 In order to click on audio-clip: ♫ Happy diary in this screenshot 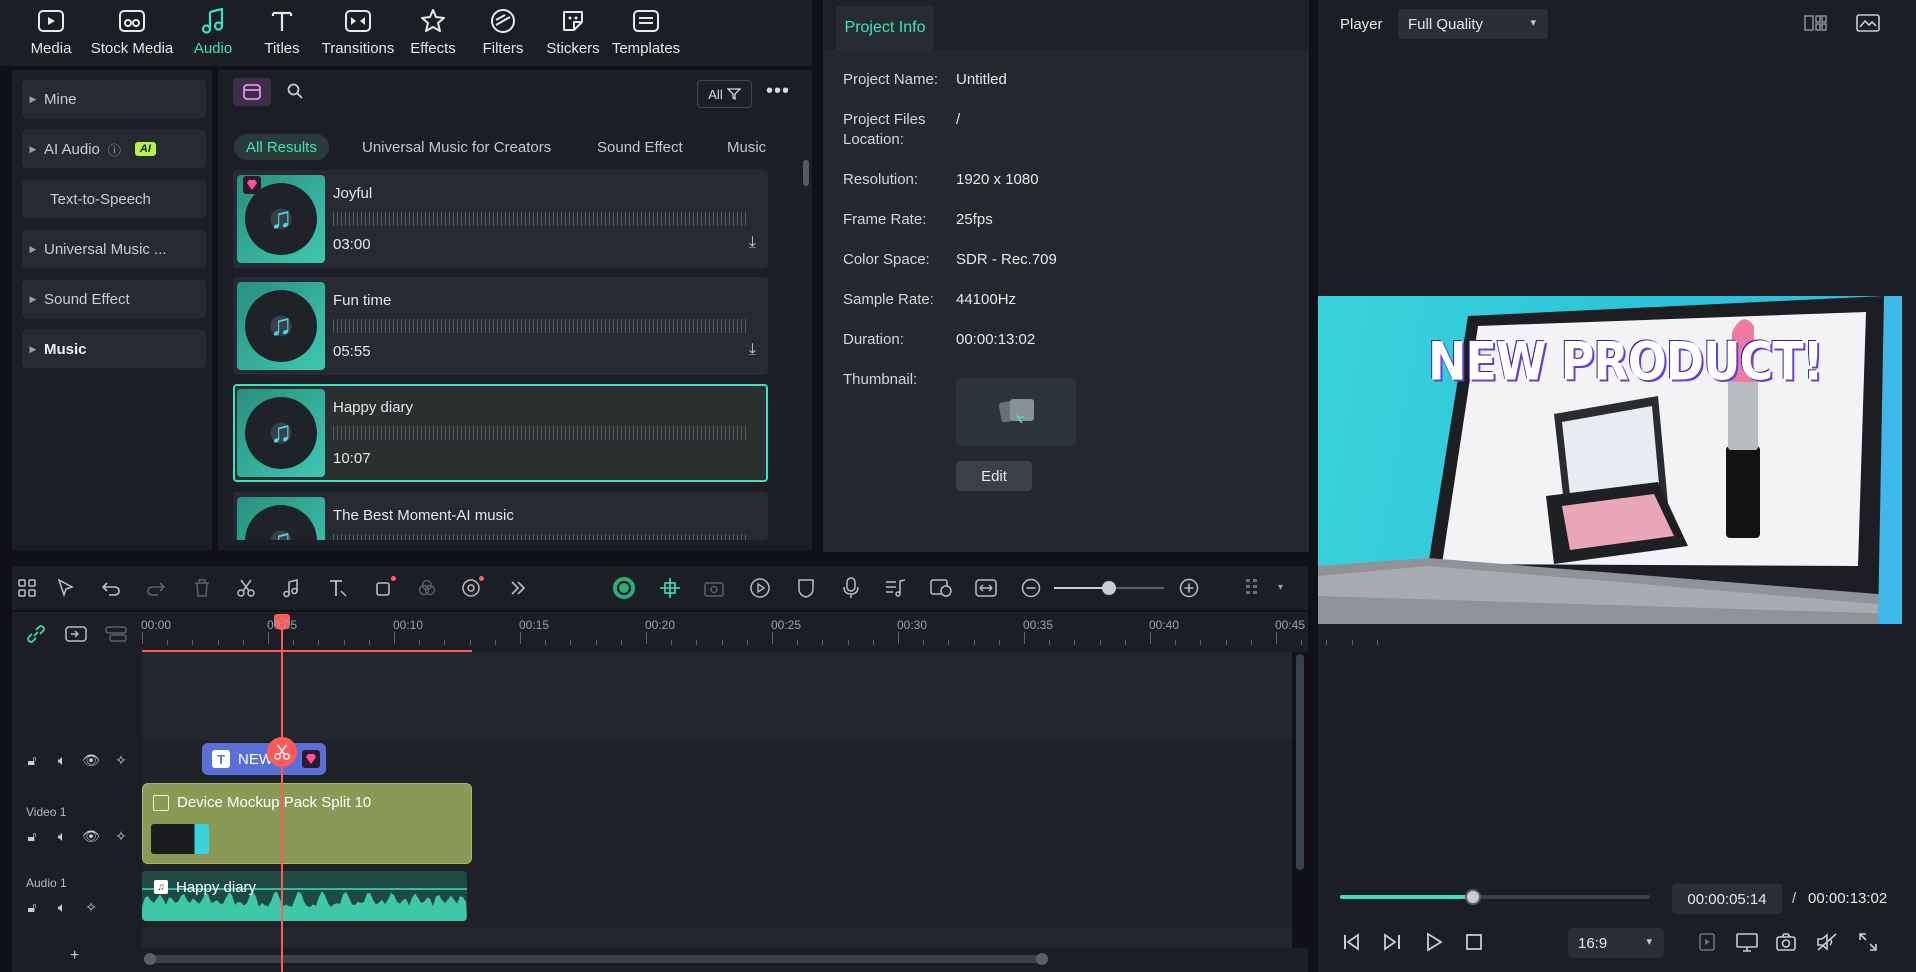, I will do `click(304, 896)`.